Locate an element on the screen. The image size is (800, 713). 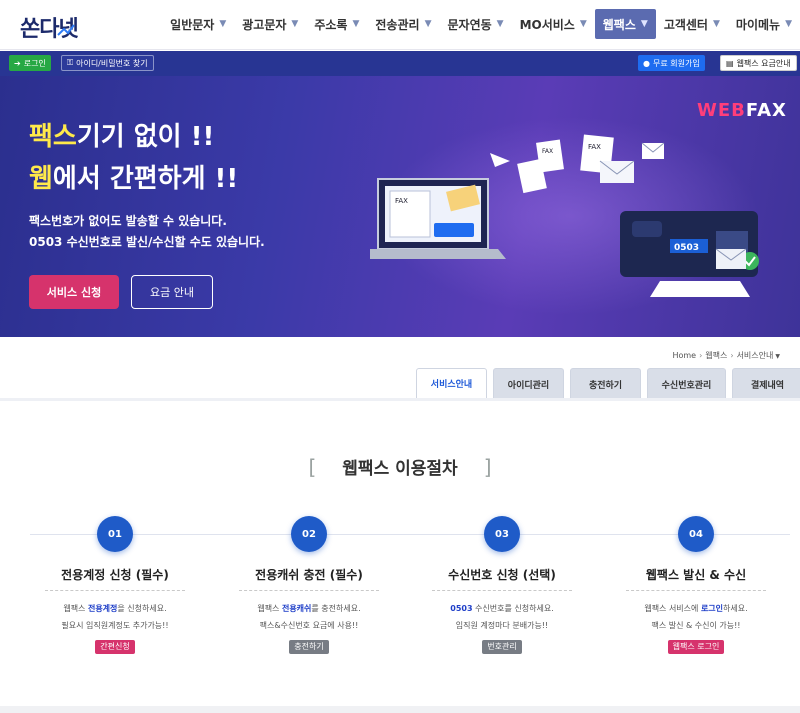
paper-fax-label-2: FAX is located at coordinates (547, 151).